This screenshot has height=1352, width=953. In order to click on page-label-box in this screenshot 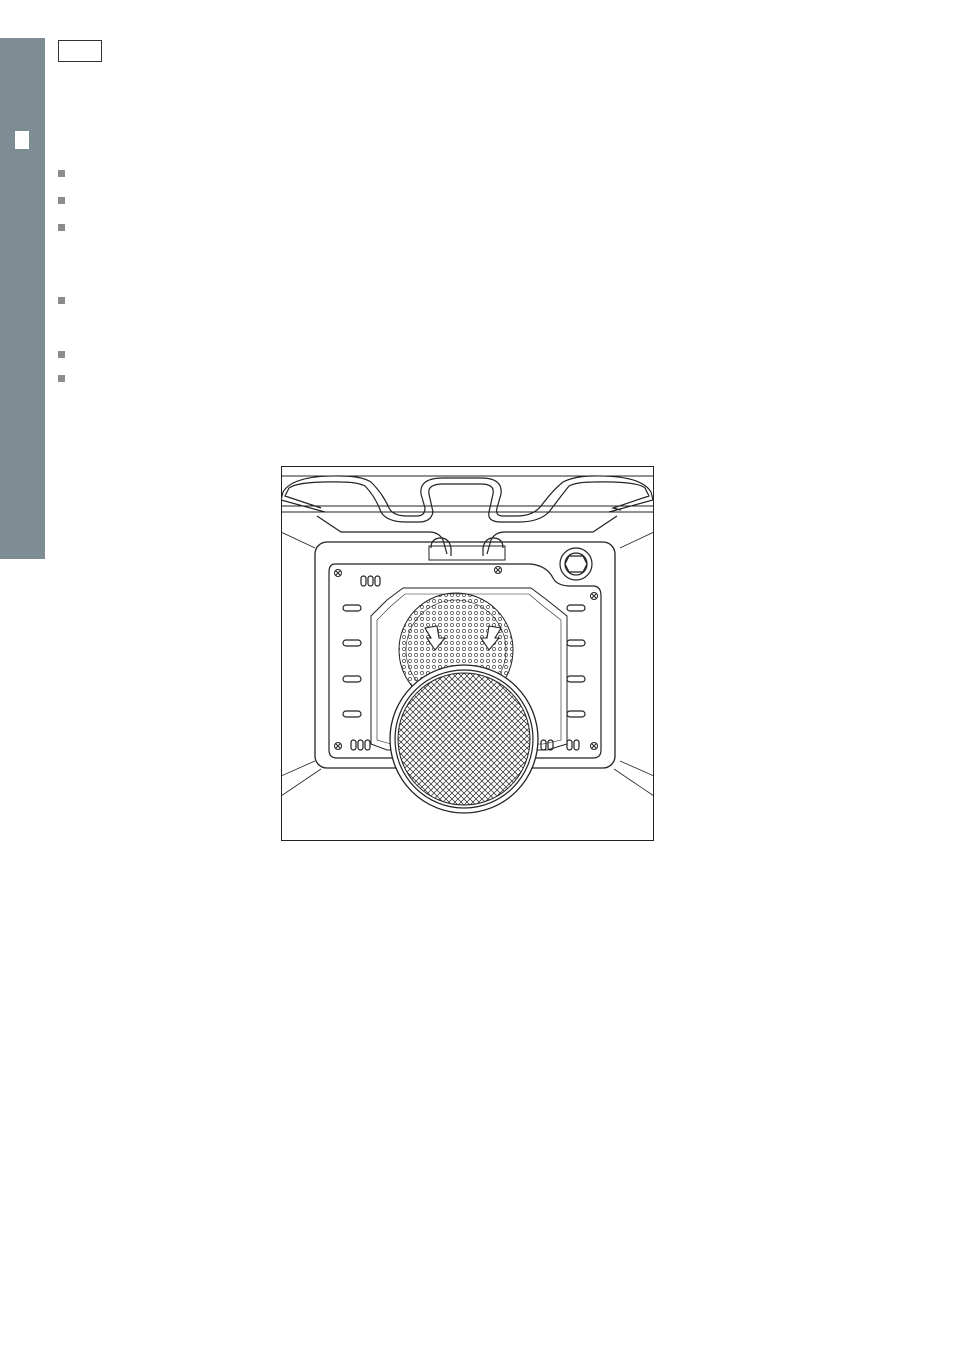, I will do `click(80, 51)`.